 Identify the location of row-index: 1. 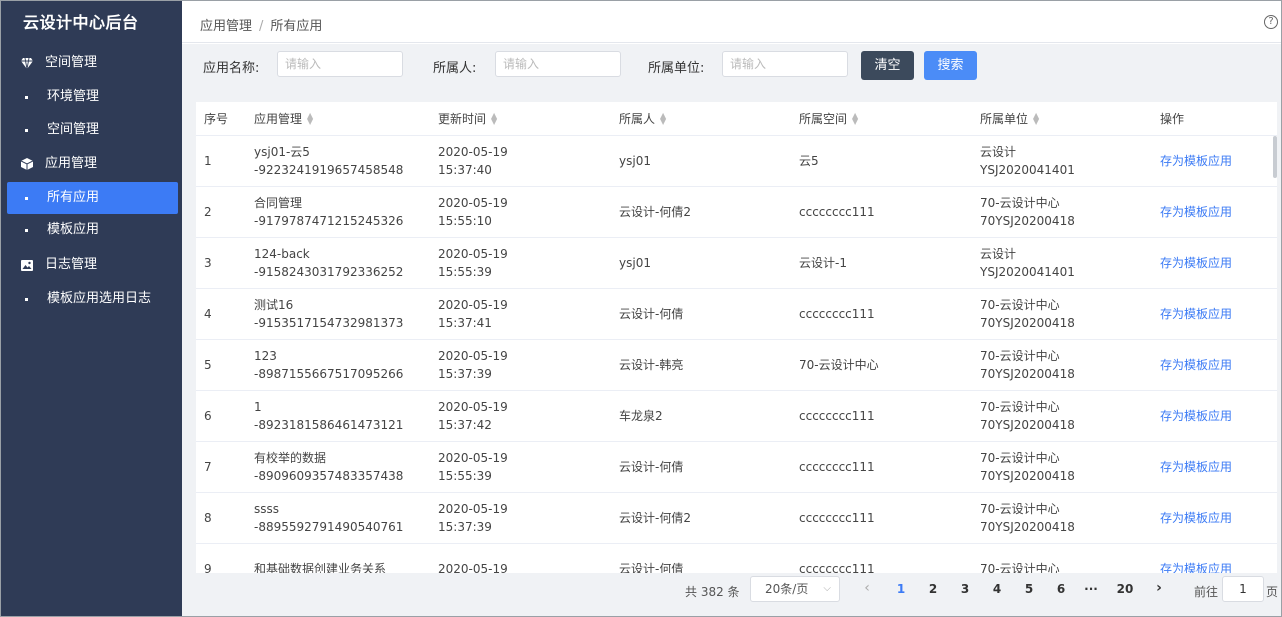
(208, 160).